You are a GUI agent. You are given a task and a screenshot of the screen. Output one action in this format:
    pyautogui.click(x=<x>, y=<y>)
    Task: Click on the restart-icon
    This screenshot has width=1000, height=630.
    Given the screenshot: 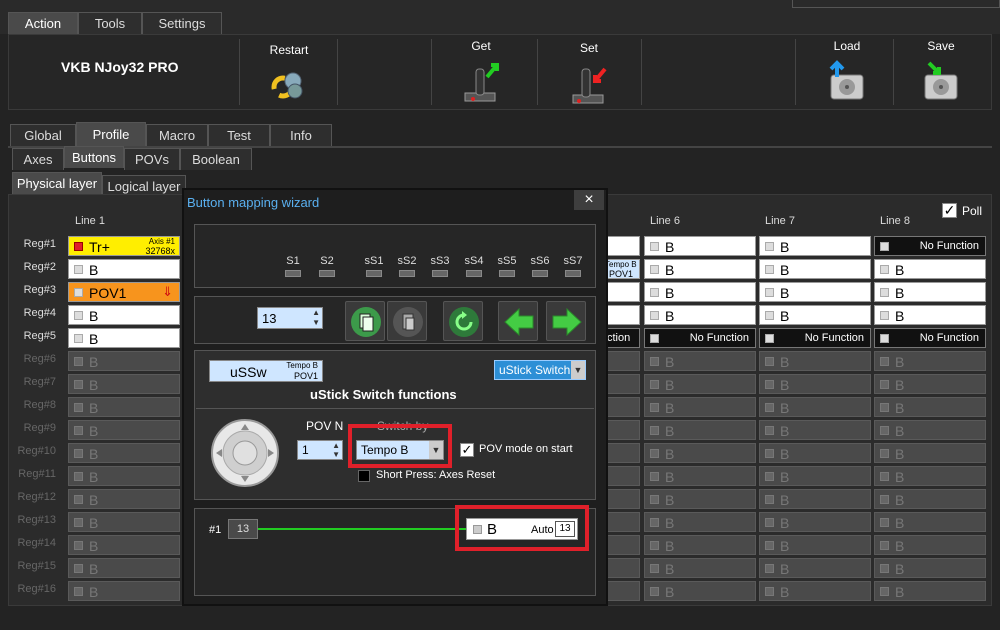 What is the action you would take?
    pyautogui.click(x=289, y=85)
    